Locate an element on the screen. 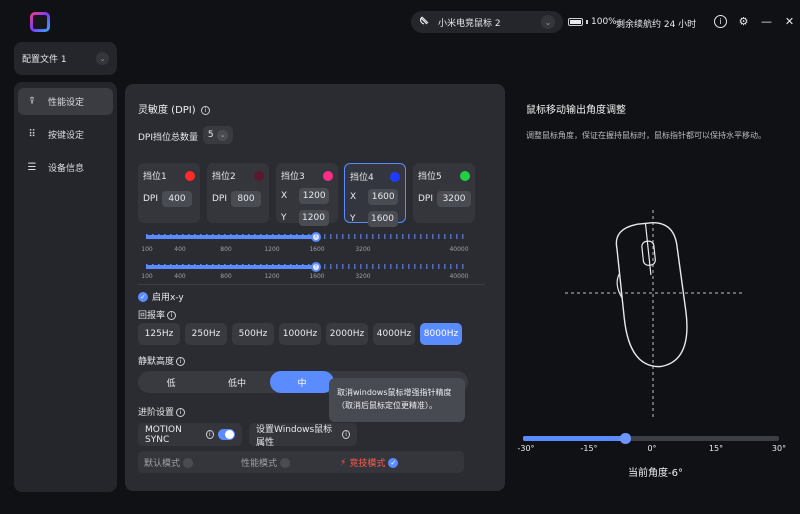 The height and width of the screenshot is (514, 800). lod-title-text: 静默高度 is located at coordinates (156, 362).